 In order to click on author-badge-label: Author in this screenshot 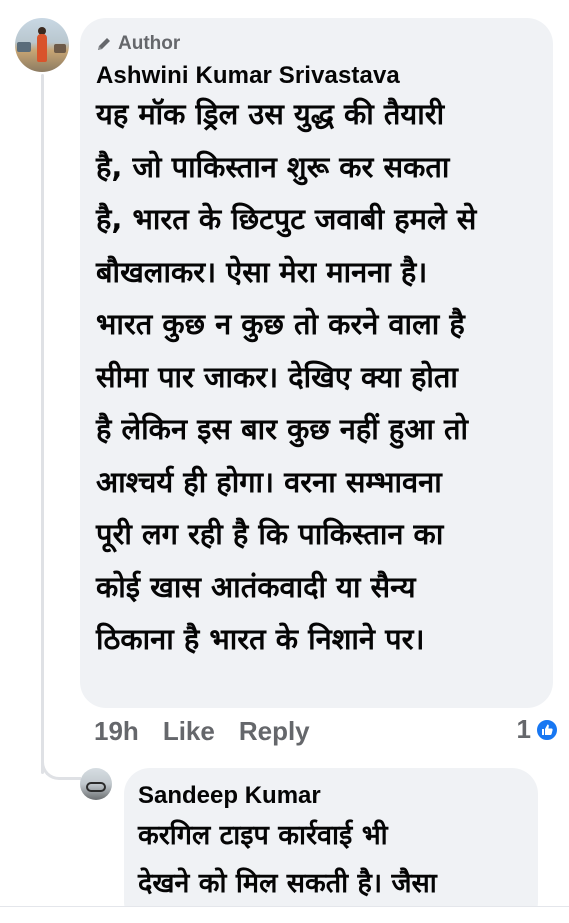, I will do `click(149, 43)`.